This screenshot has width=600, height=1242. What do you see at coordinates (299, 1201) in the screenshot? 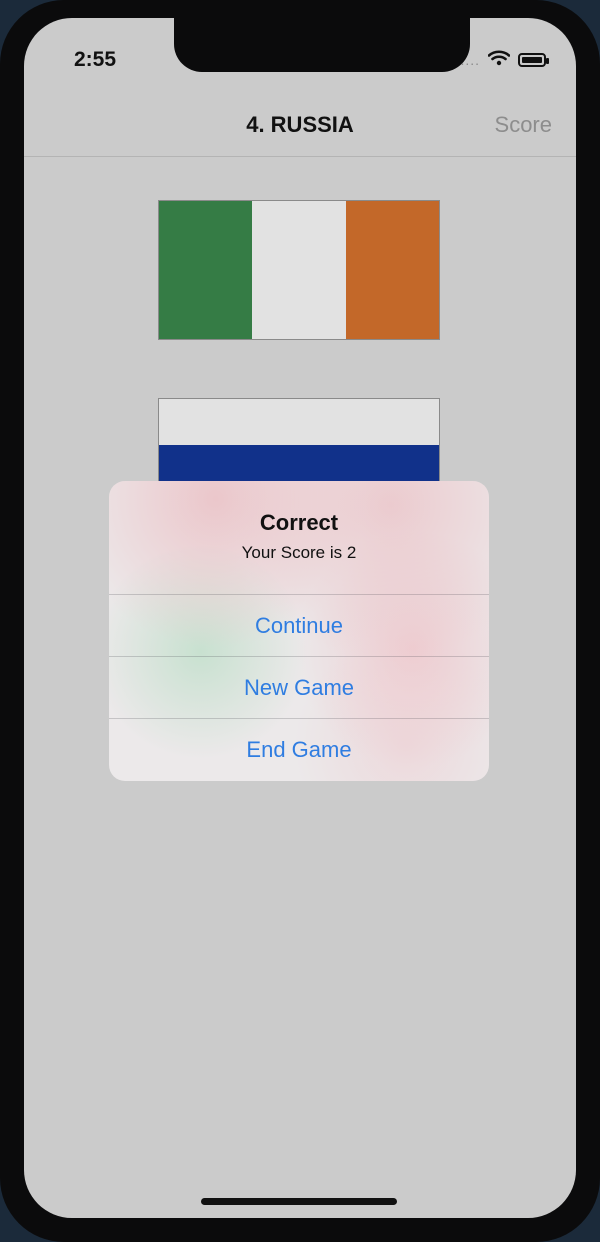
I see `home-indicator` at bounding box center [299, 1201].